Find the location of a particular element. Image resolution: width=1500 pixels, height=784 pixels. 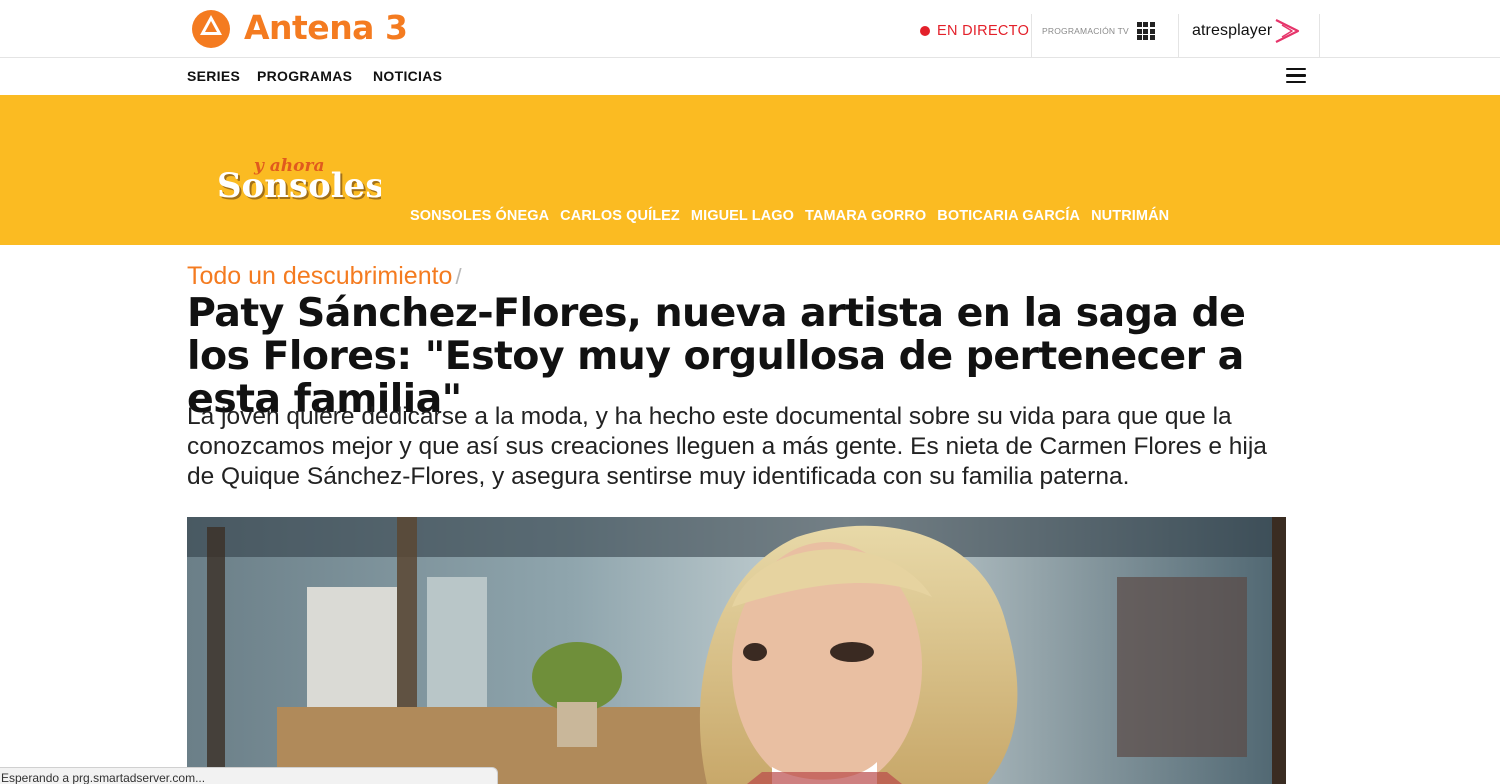

show-logo: y ahora Sonsoles Sonsoles is located at coordinates (298, 178).